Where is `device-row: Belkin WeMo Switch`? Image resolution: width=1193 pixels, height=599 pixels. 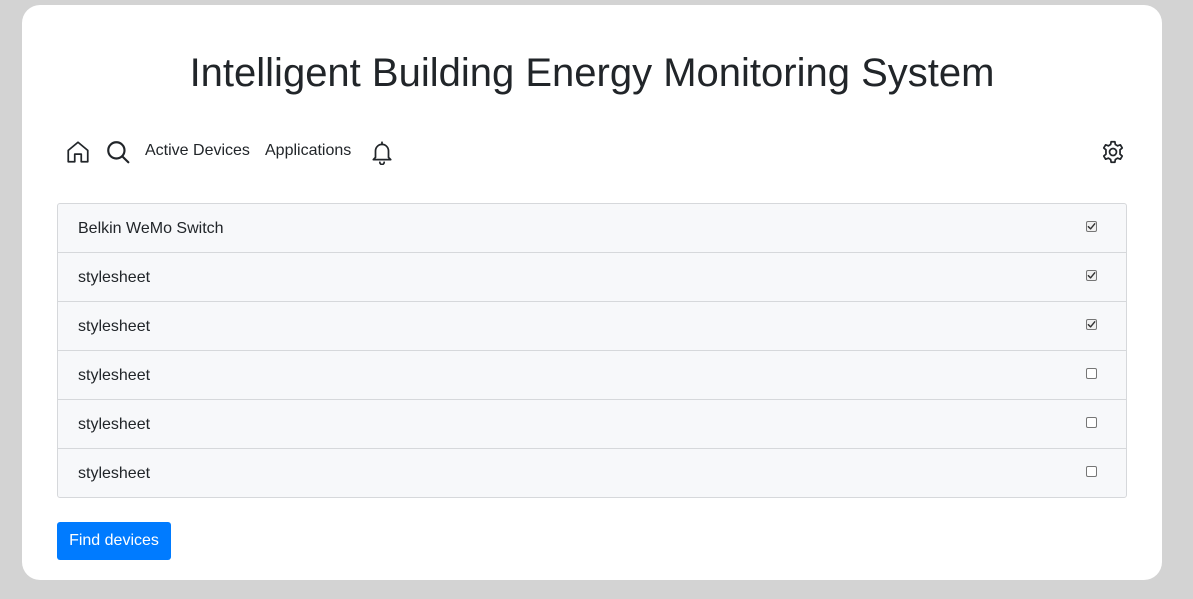 device-row: Belkin WeMo Switch is located at coordinates (592, 228).